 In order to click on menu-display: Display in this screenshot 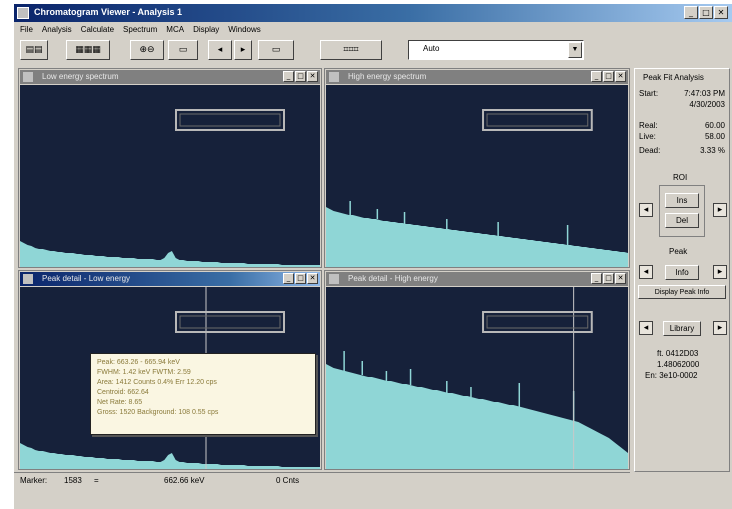, I will do `click(206, 30)`.